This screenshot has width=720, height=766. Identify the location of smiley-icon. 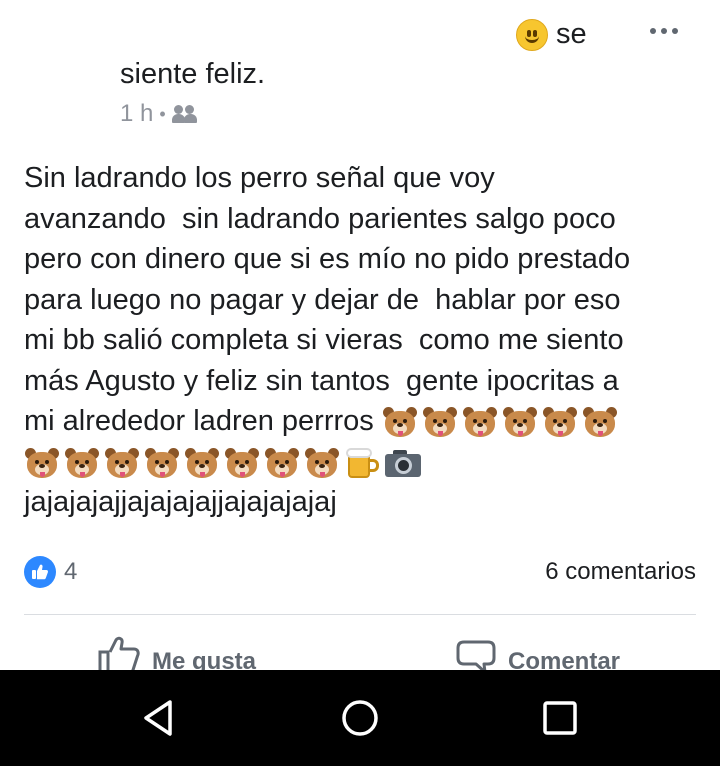
(532, 34).